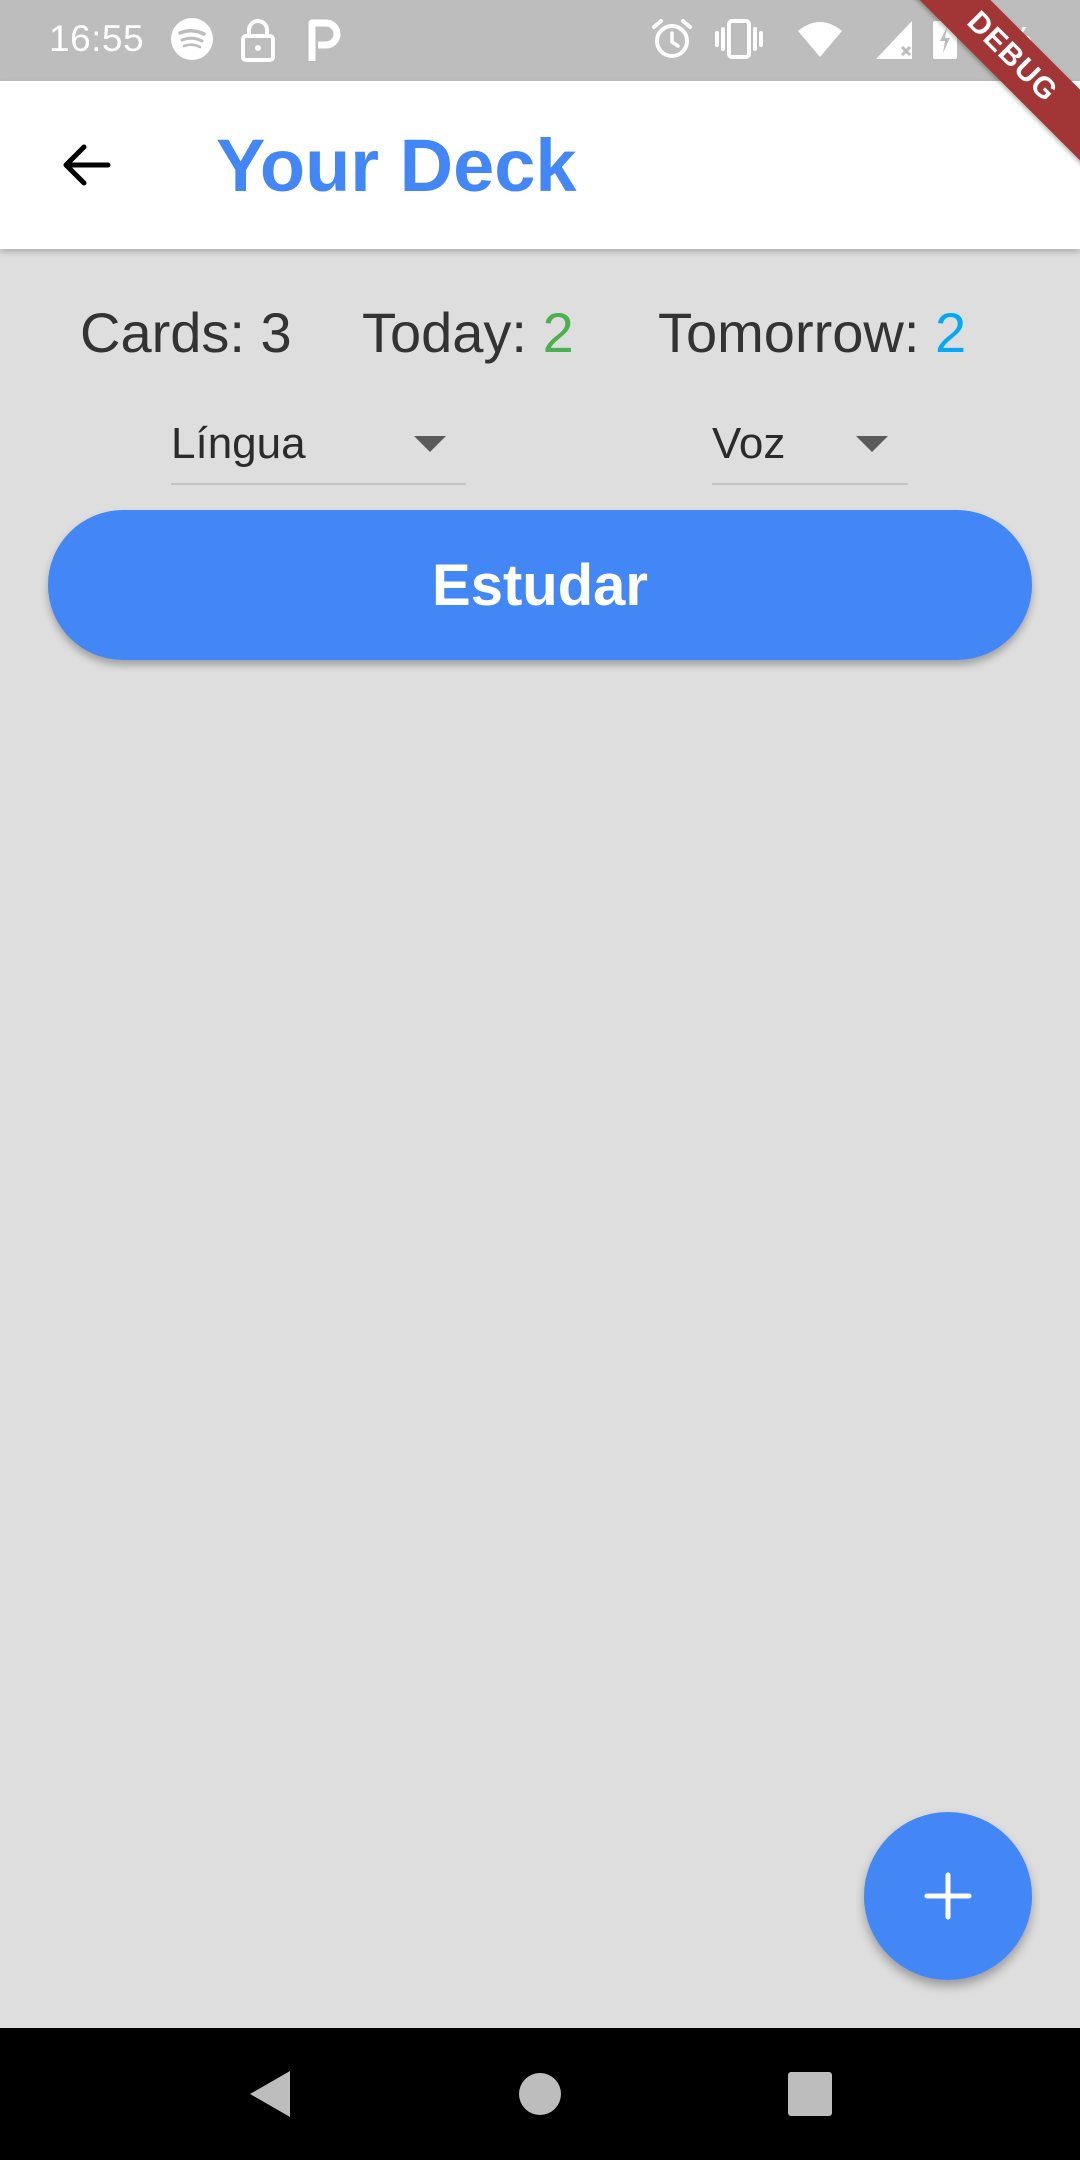 The height and width of the screenshot is (2160, 1080). I want to click on recents-square-icon, so click(810, 2094).